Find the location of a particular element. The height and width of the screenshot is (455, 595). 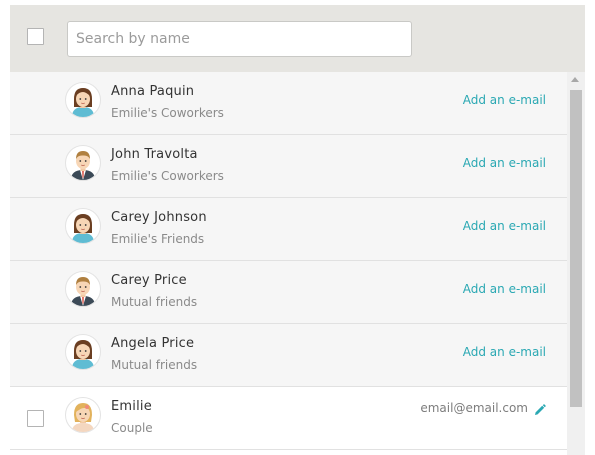

pencil-icon is located at coordinates (540, 408).